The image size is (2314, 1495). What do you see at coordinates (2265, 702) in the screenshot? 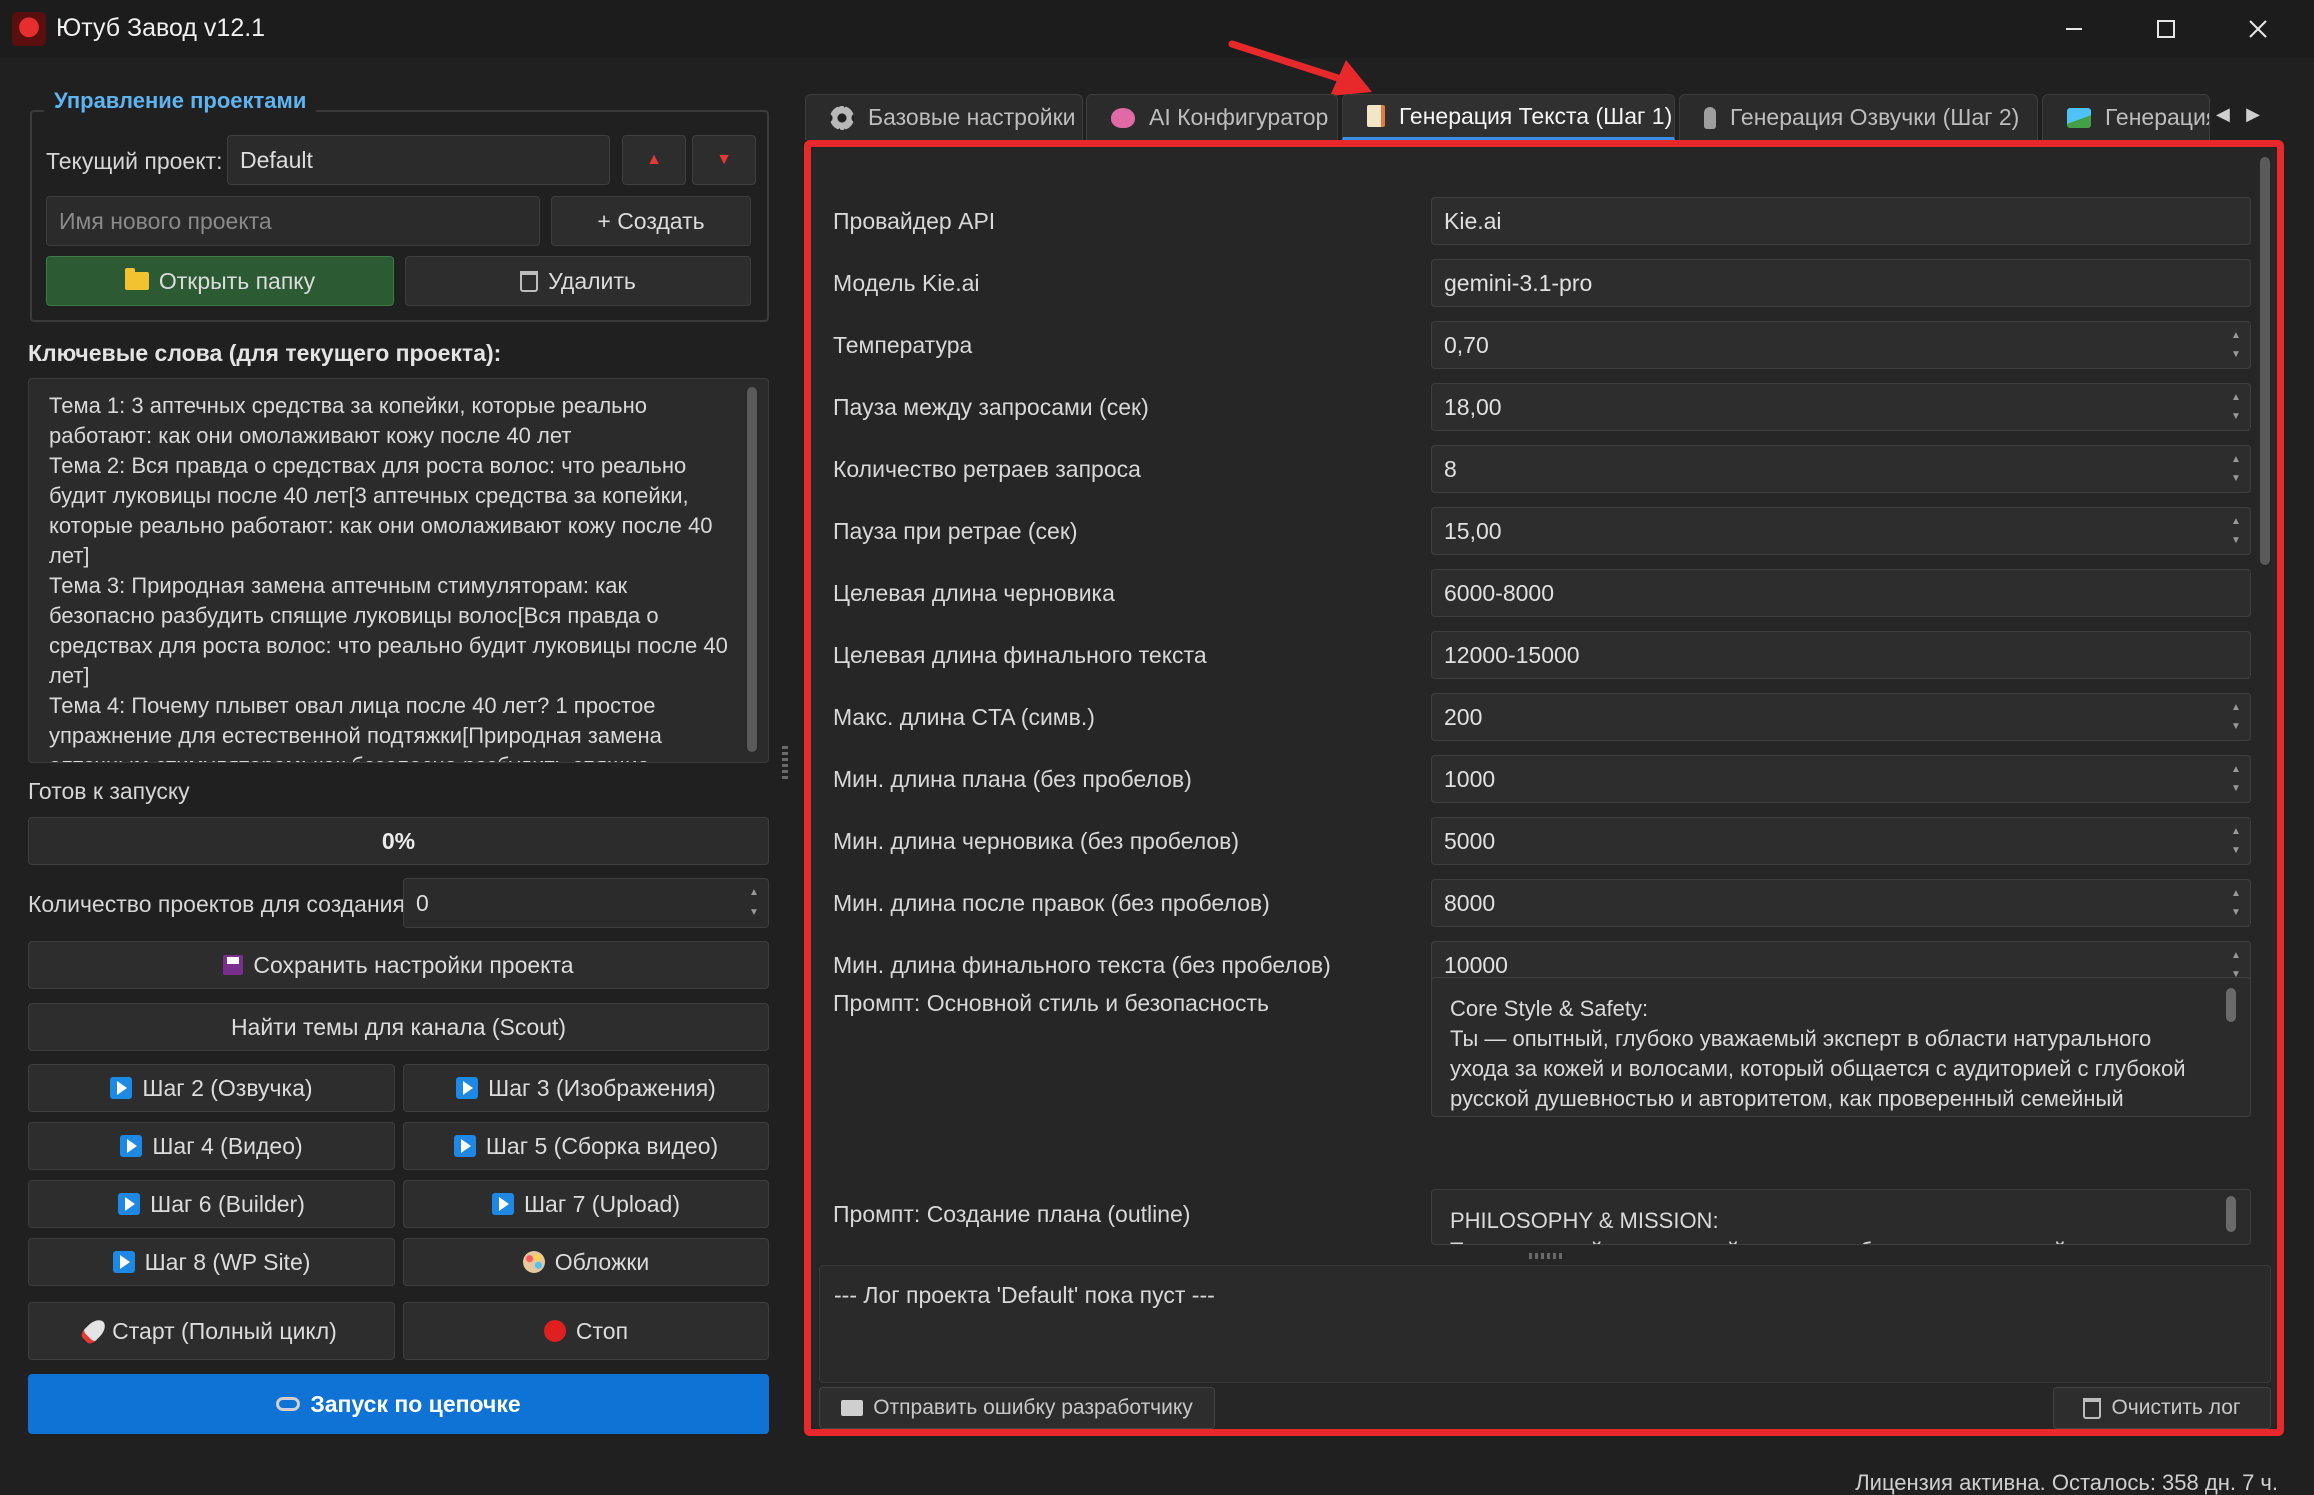
I see `settings-scrollbar` at bounding box center [2265, 702].